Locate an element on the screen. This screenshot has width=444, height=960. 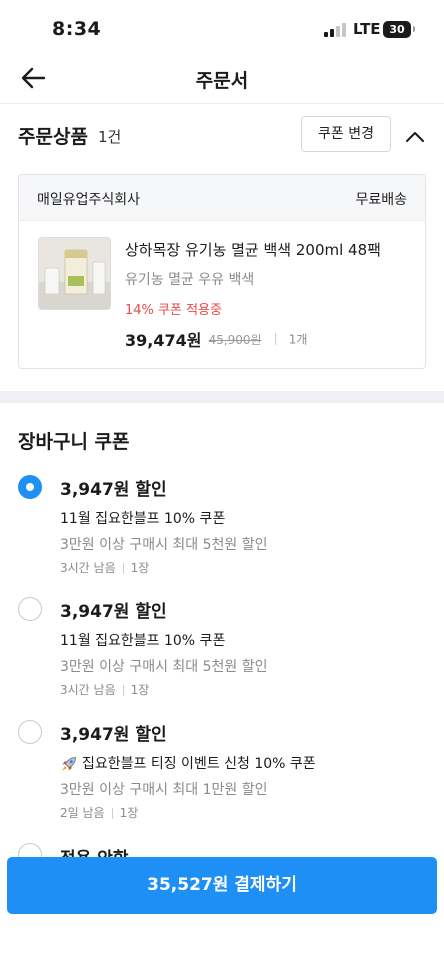
bottom-safe-area is located at coordinates (222, 937).